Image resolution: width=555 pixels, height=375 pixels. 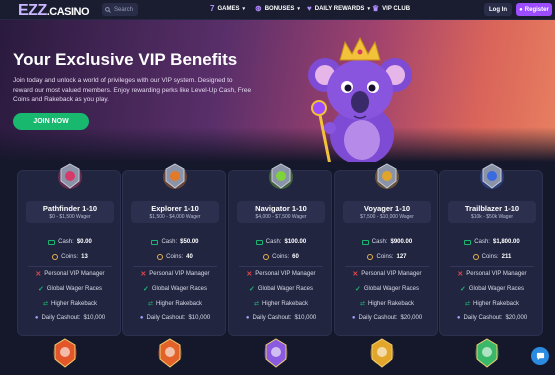 What do you see at coordinates (401, 242) in the screenshot?
I see `cash-value: $900.00` at bounding box center [401, 242].